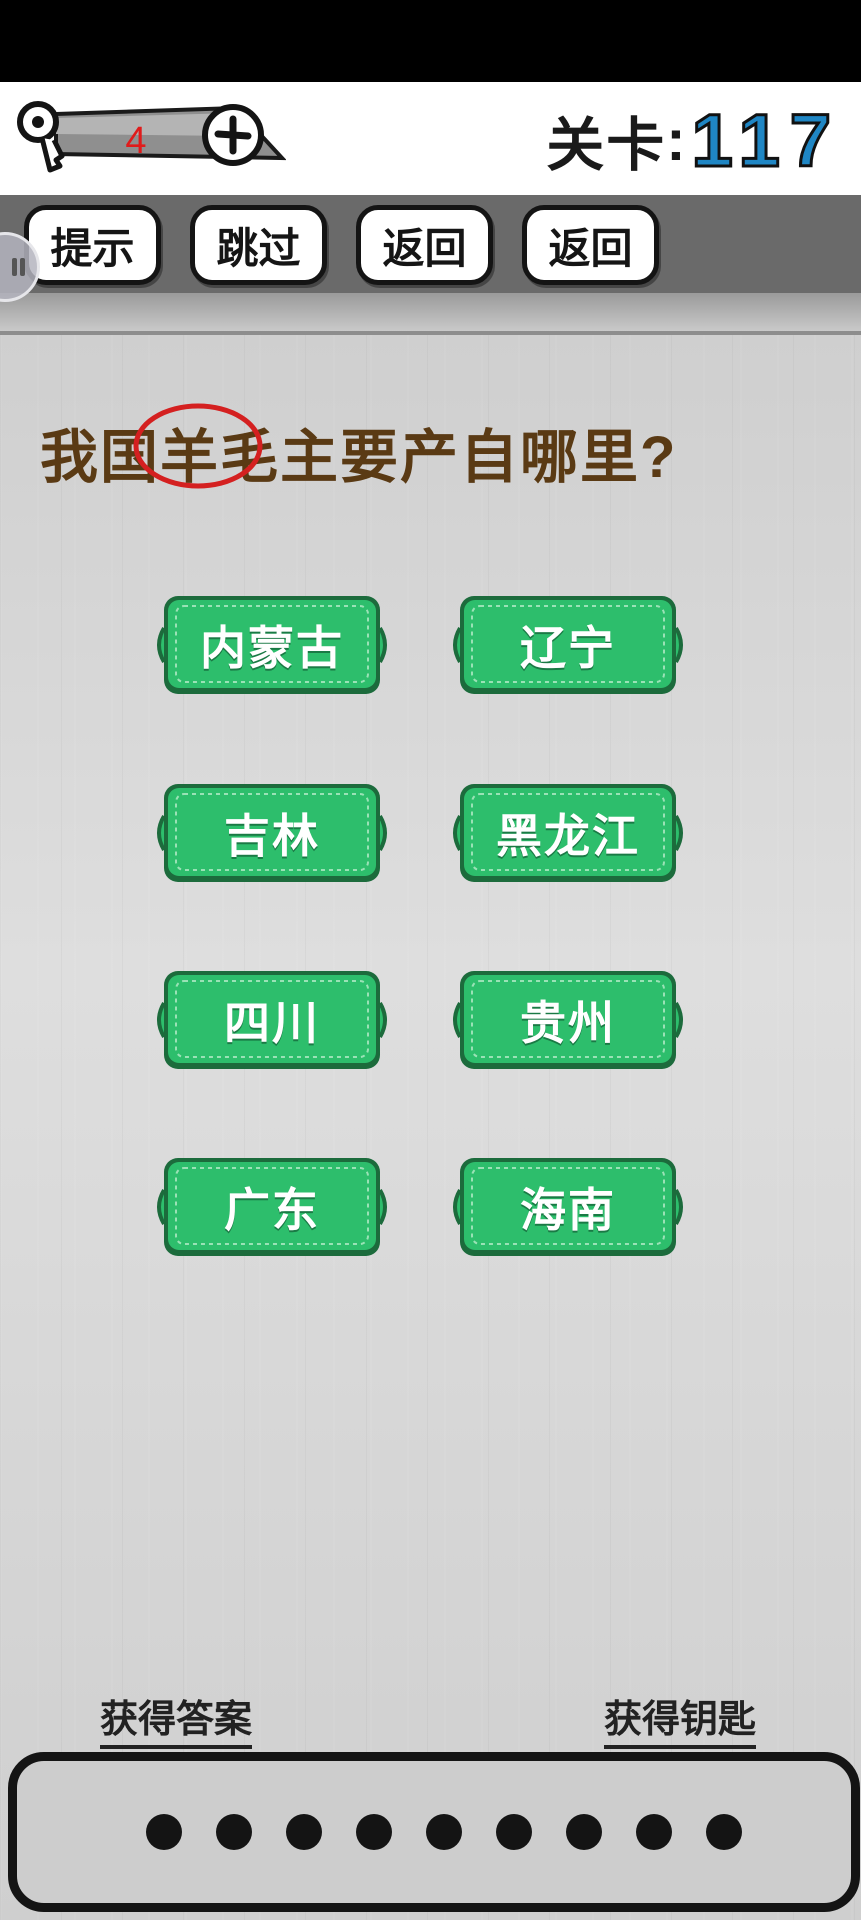  I want to click on option-label: 吉林, so click(272, 836).